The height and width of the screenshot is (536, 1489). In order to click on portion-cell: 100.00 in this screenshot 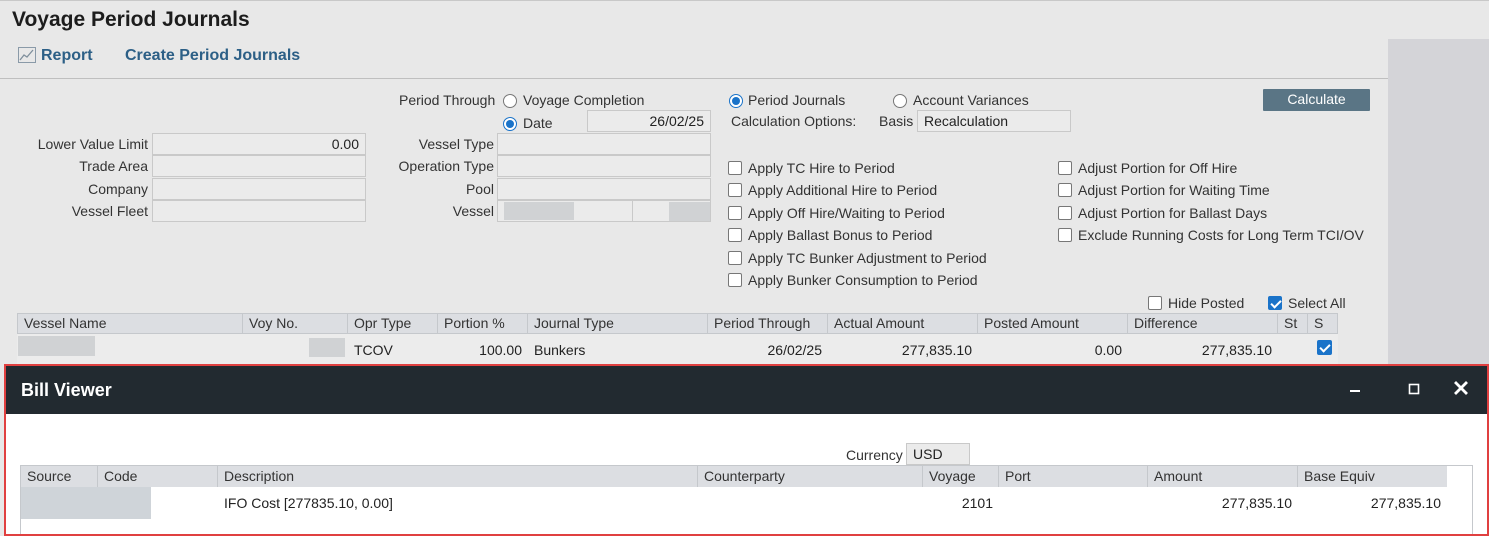, I will do `click(500, 350)`.